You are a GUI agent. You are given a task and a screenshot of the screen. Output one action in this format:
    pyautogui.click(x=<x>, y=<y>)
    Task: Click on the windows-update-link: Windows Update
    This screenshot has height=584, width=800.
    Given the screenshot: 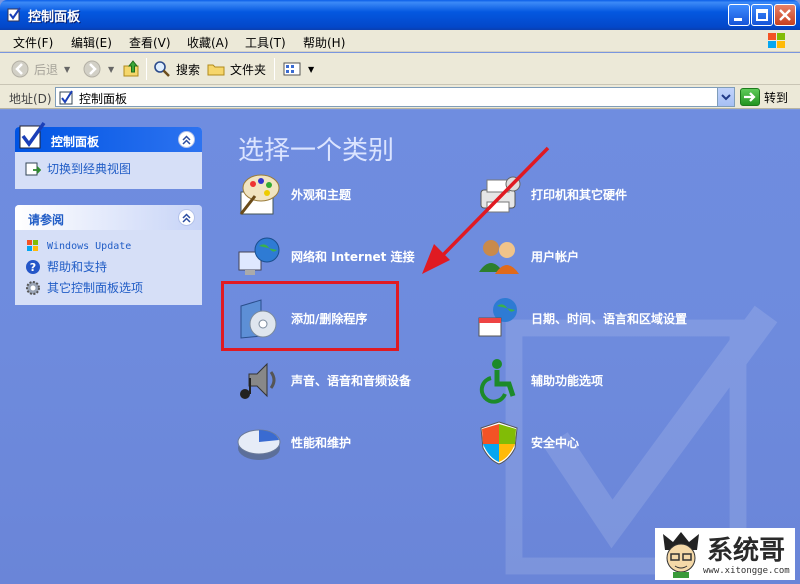 What is the action you would take?
    pyautogui.click(x=108, y=246)
    